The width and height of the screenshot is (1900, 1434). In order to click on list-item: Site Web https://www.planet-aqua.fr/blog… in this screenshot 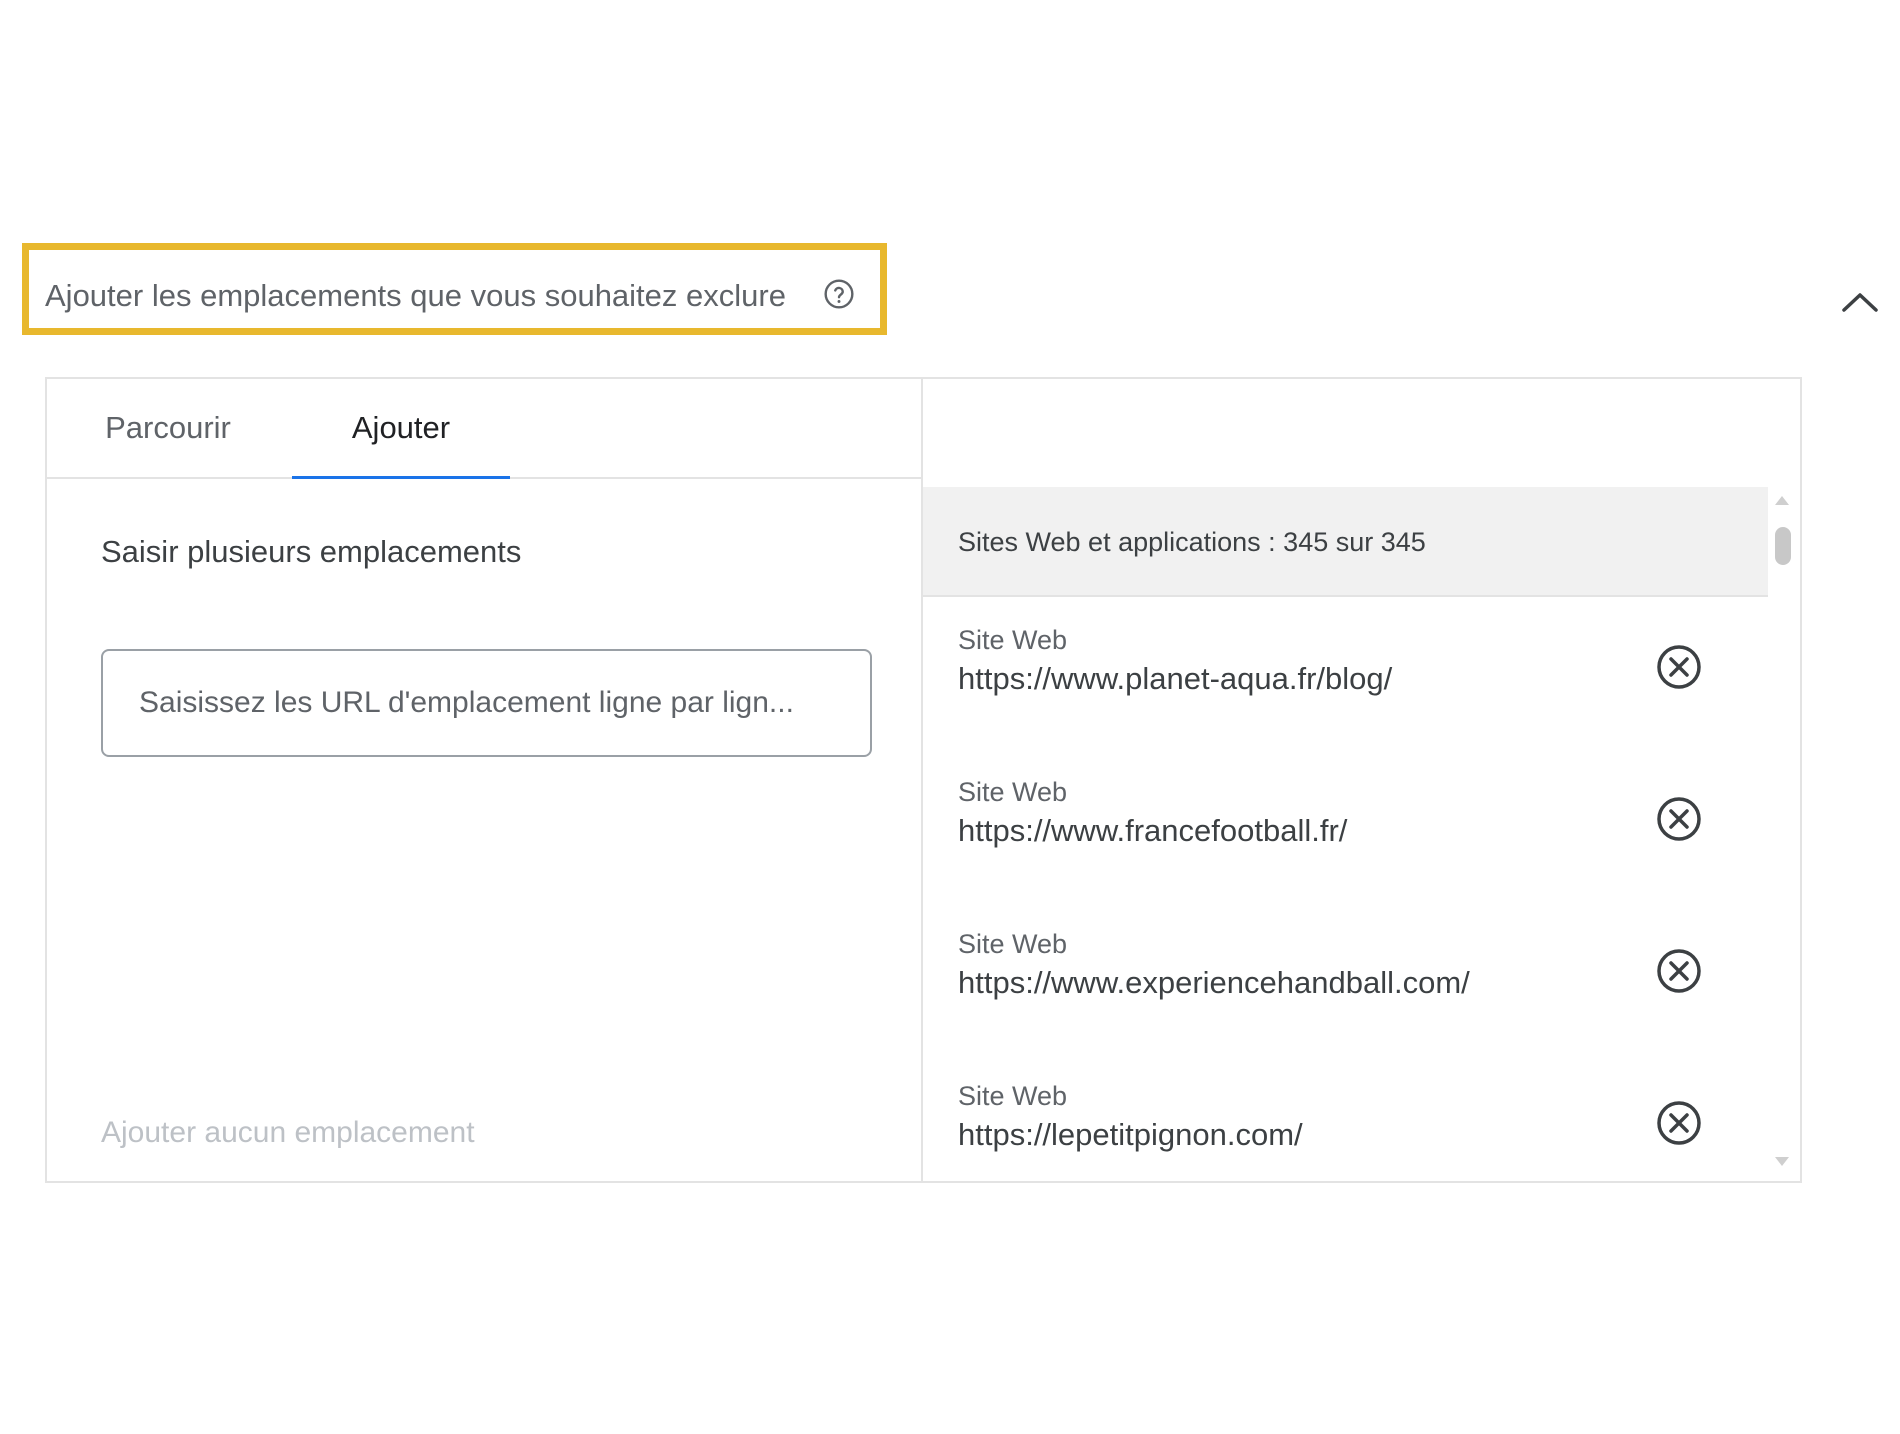, I will do `click(1345, 672)`.